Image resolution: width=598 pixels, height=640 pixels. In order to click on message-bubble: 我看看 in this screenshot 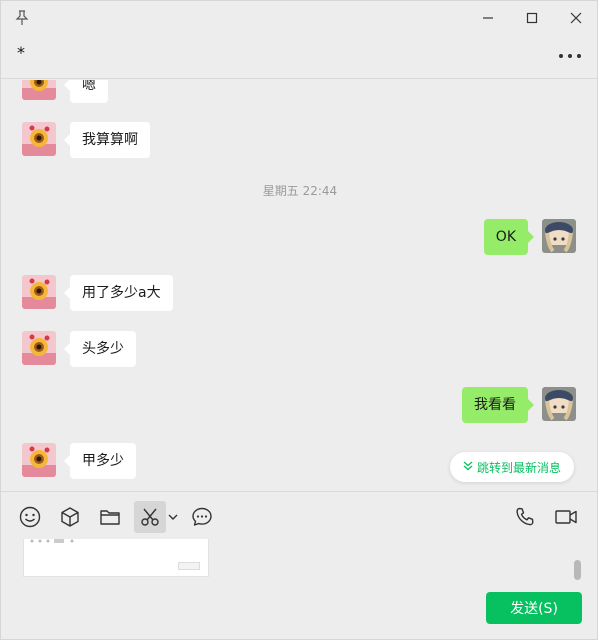, I will do `click(498, 405)`.